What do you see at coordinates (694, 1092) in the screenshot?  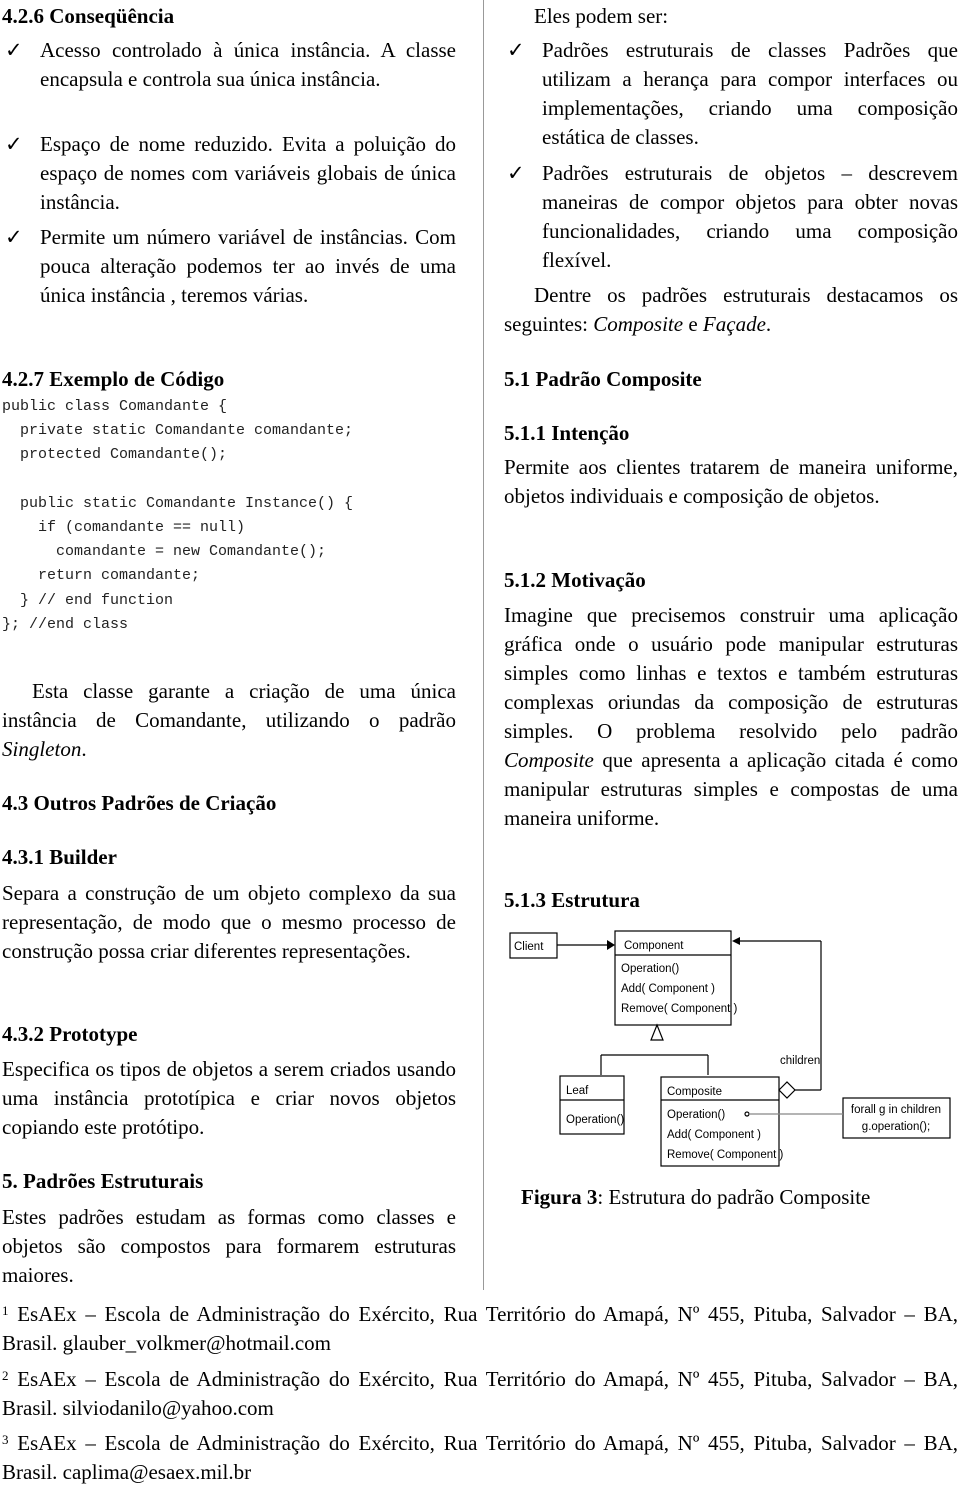 I see `composite-label: Composite` at bounding box center [694, 1092].